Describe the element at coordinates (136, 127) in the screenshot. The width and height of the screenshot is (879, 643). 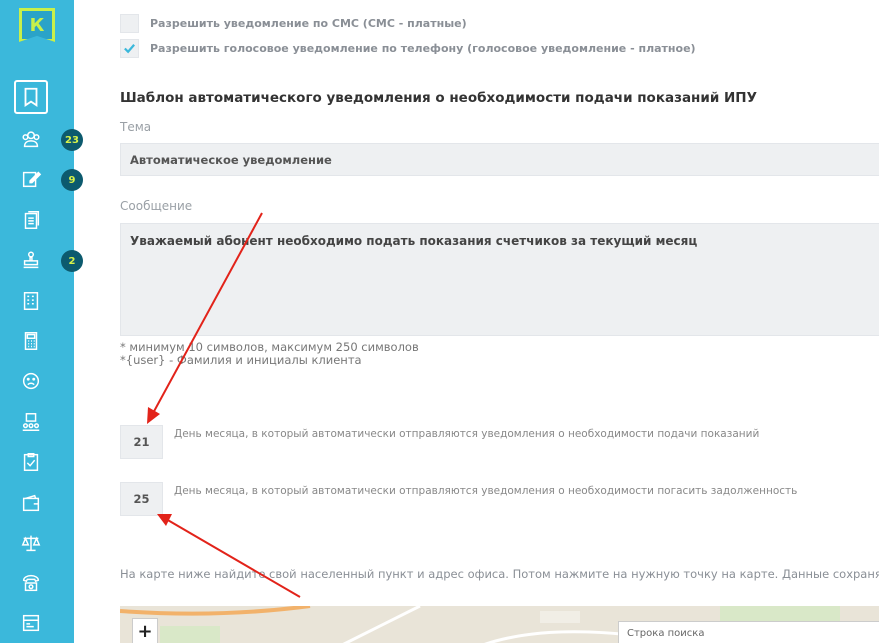
I see `subject-label: Тема` at that location.